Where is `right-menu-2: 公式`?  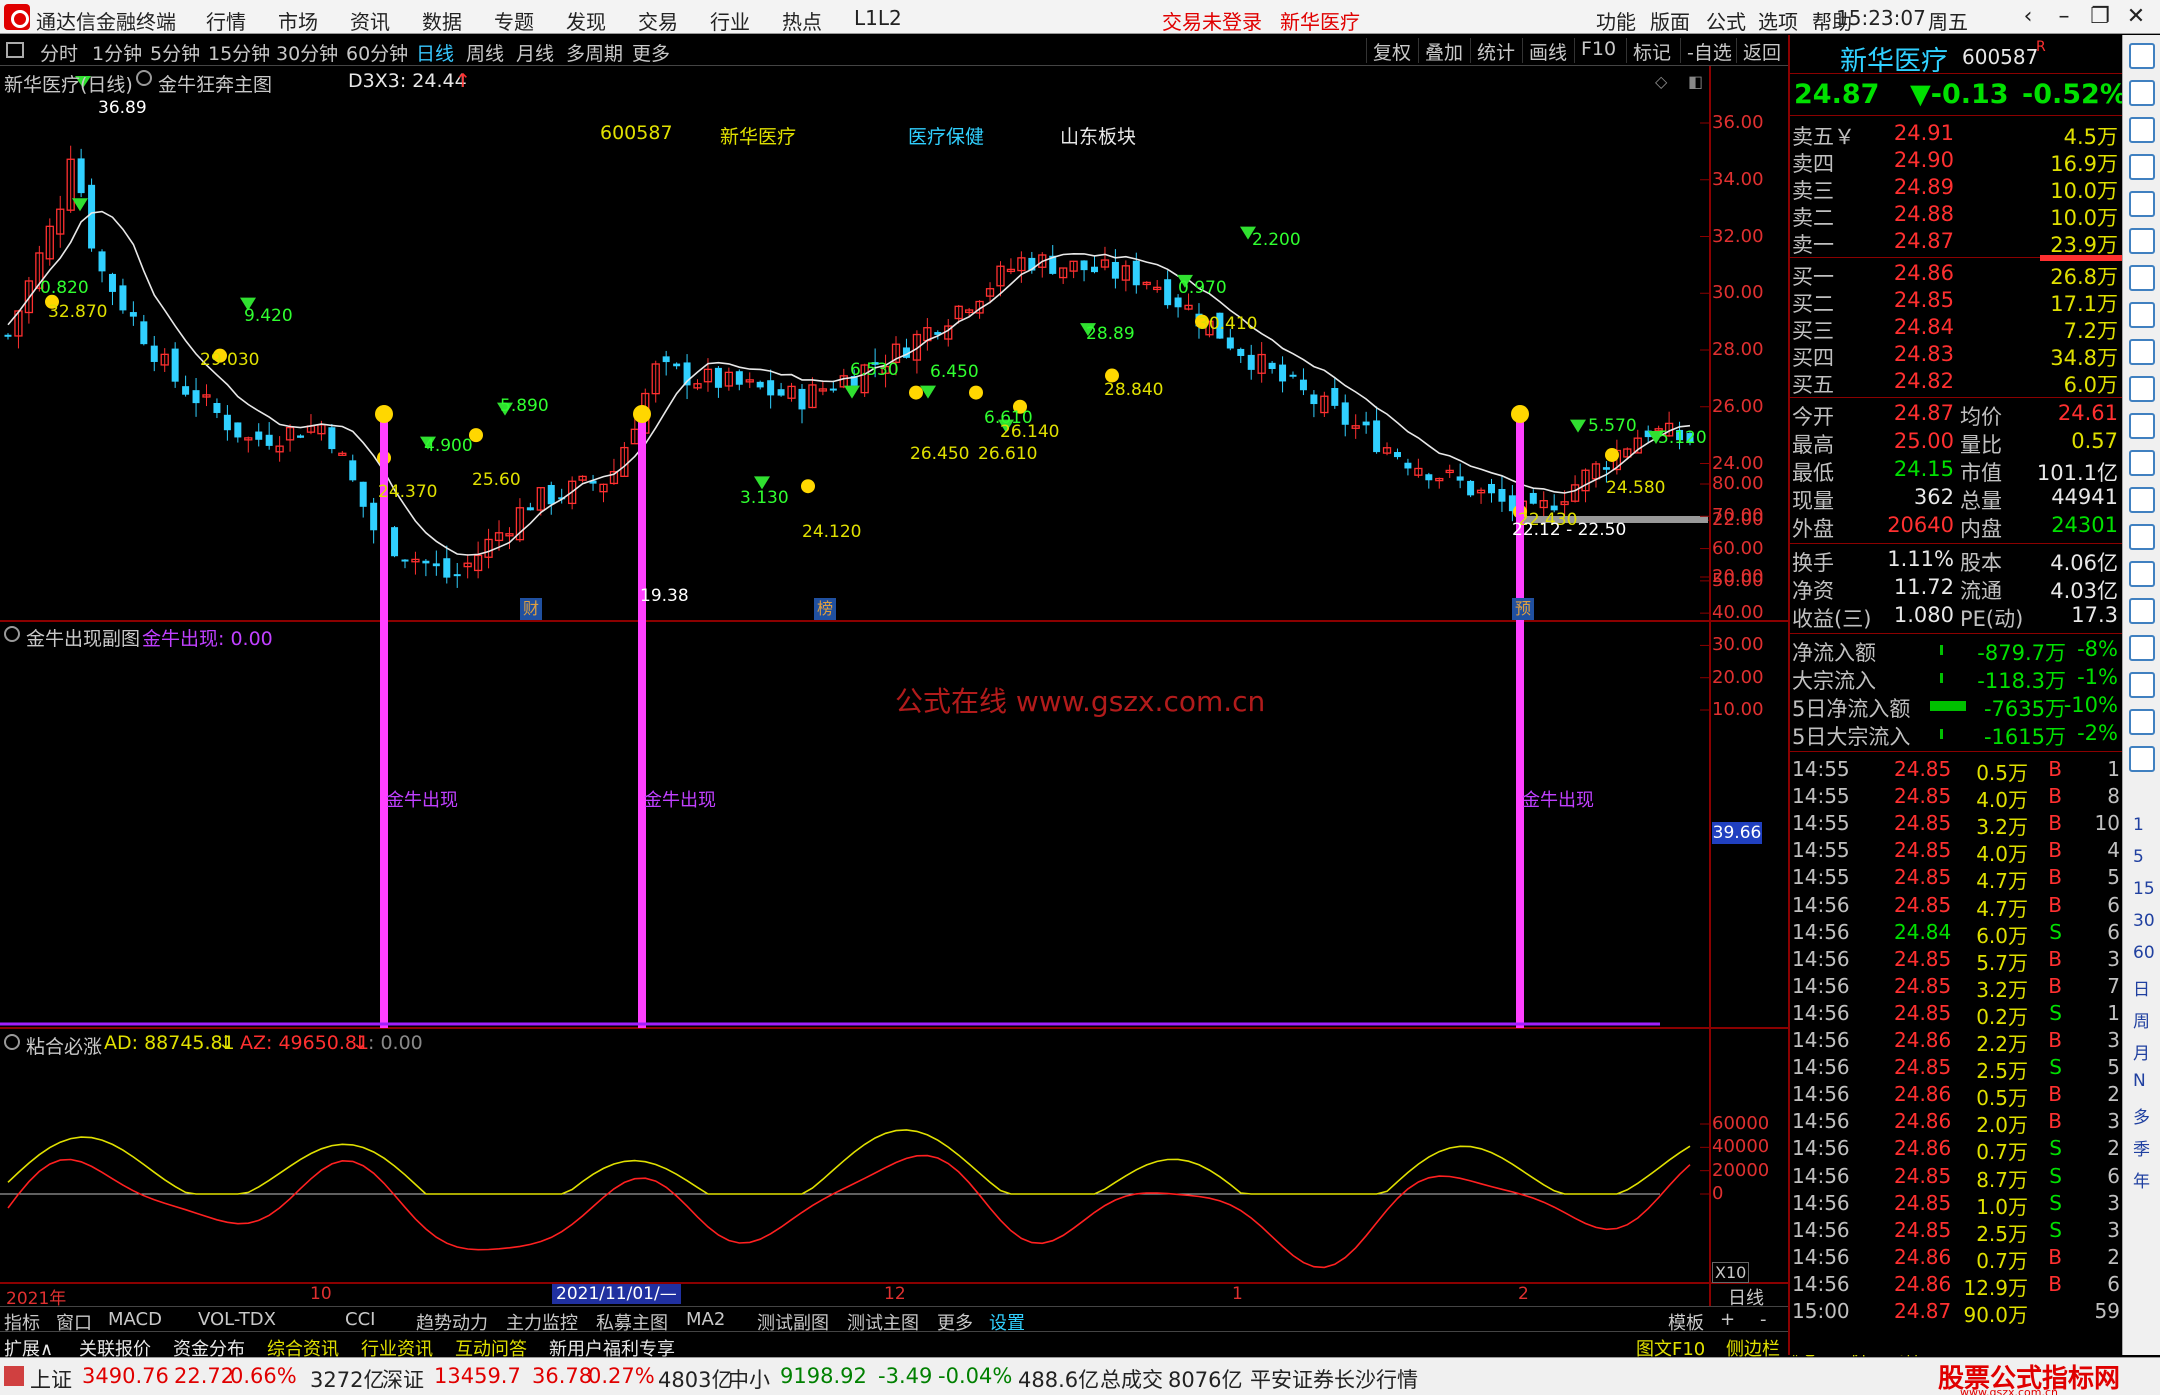 right-menu-2: 公式 is located at coordinates (1726, 20).